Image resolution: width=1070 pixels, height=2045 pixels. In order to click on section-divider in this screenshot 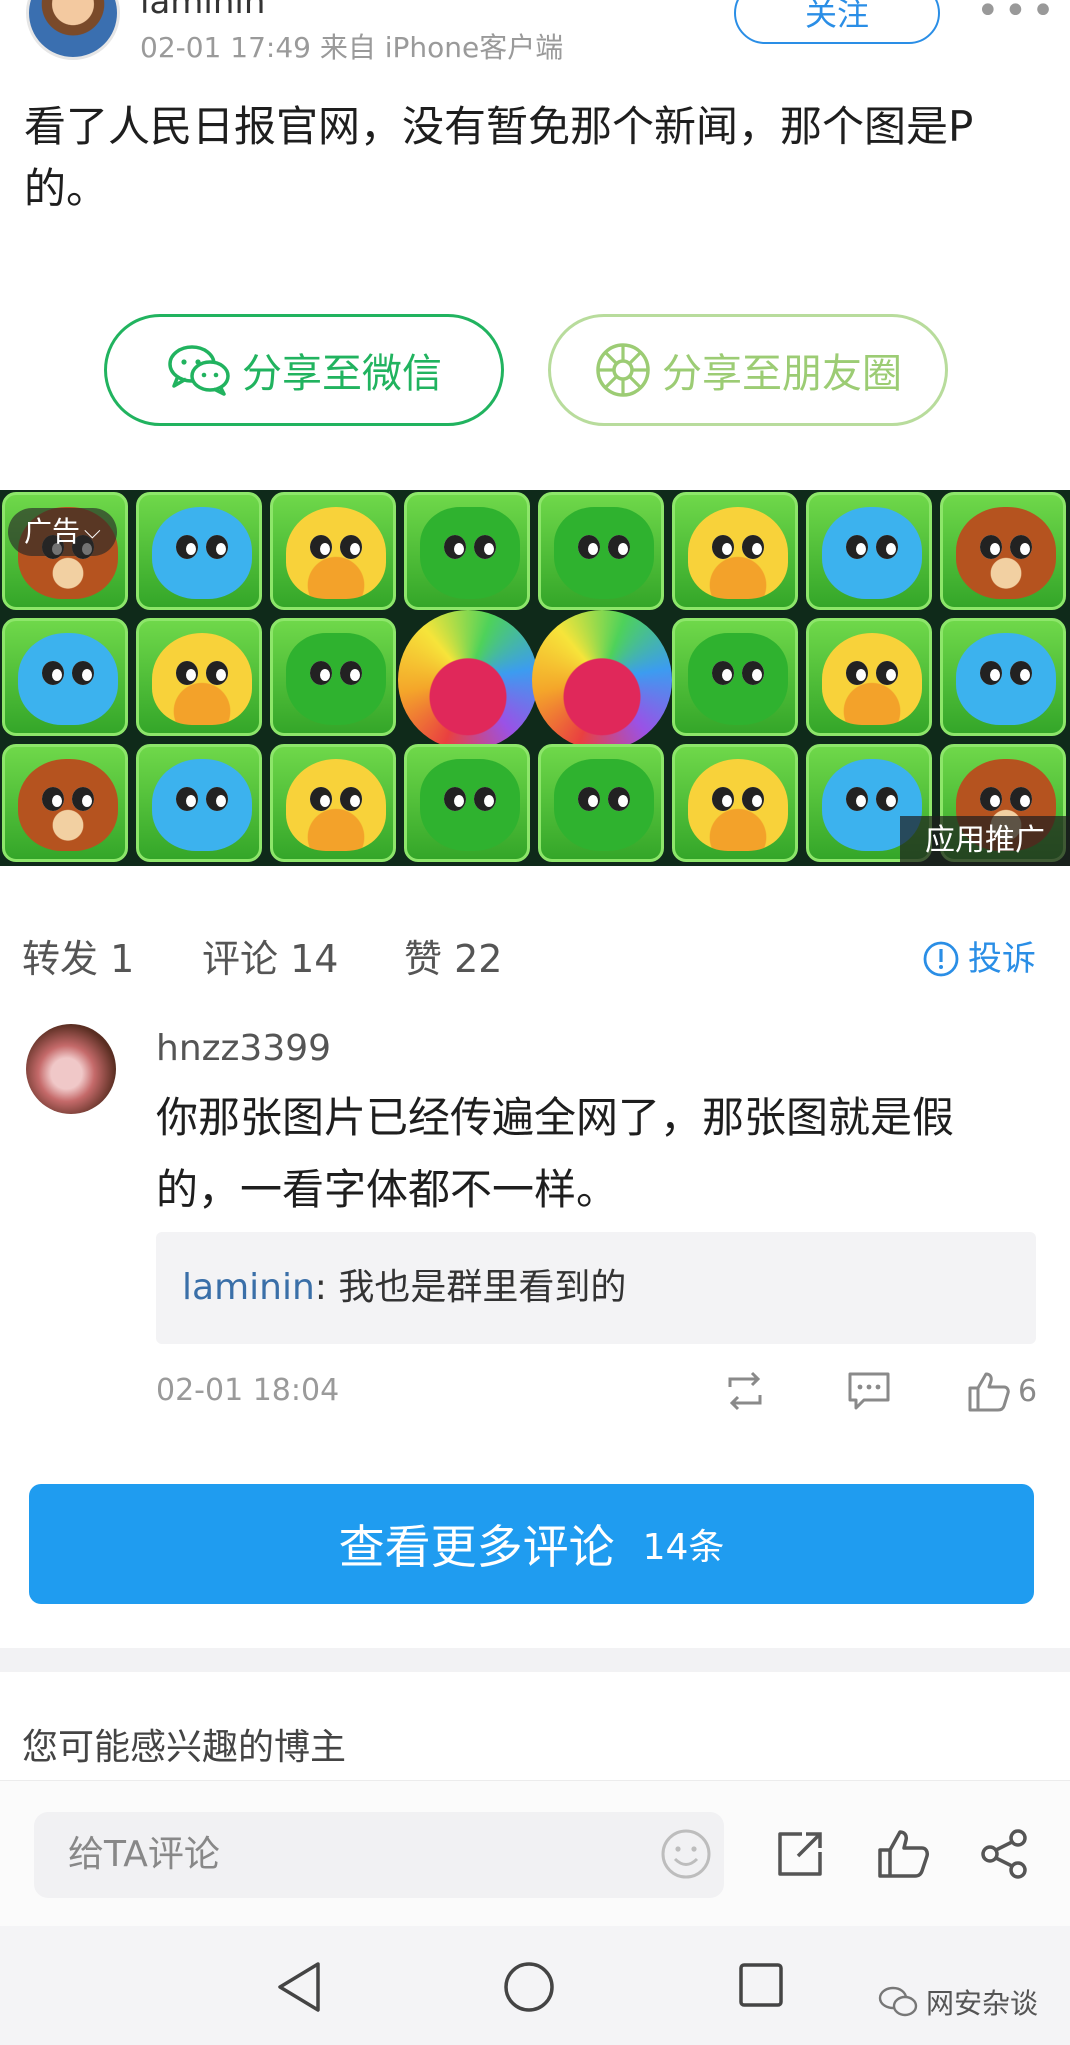, I will do `click(535, 1660)`.